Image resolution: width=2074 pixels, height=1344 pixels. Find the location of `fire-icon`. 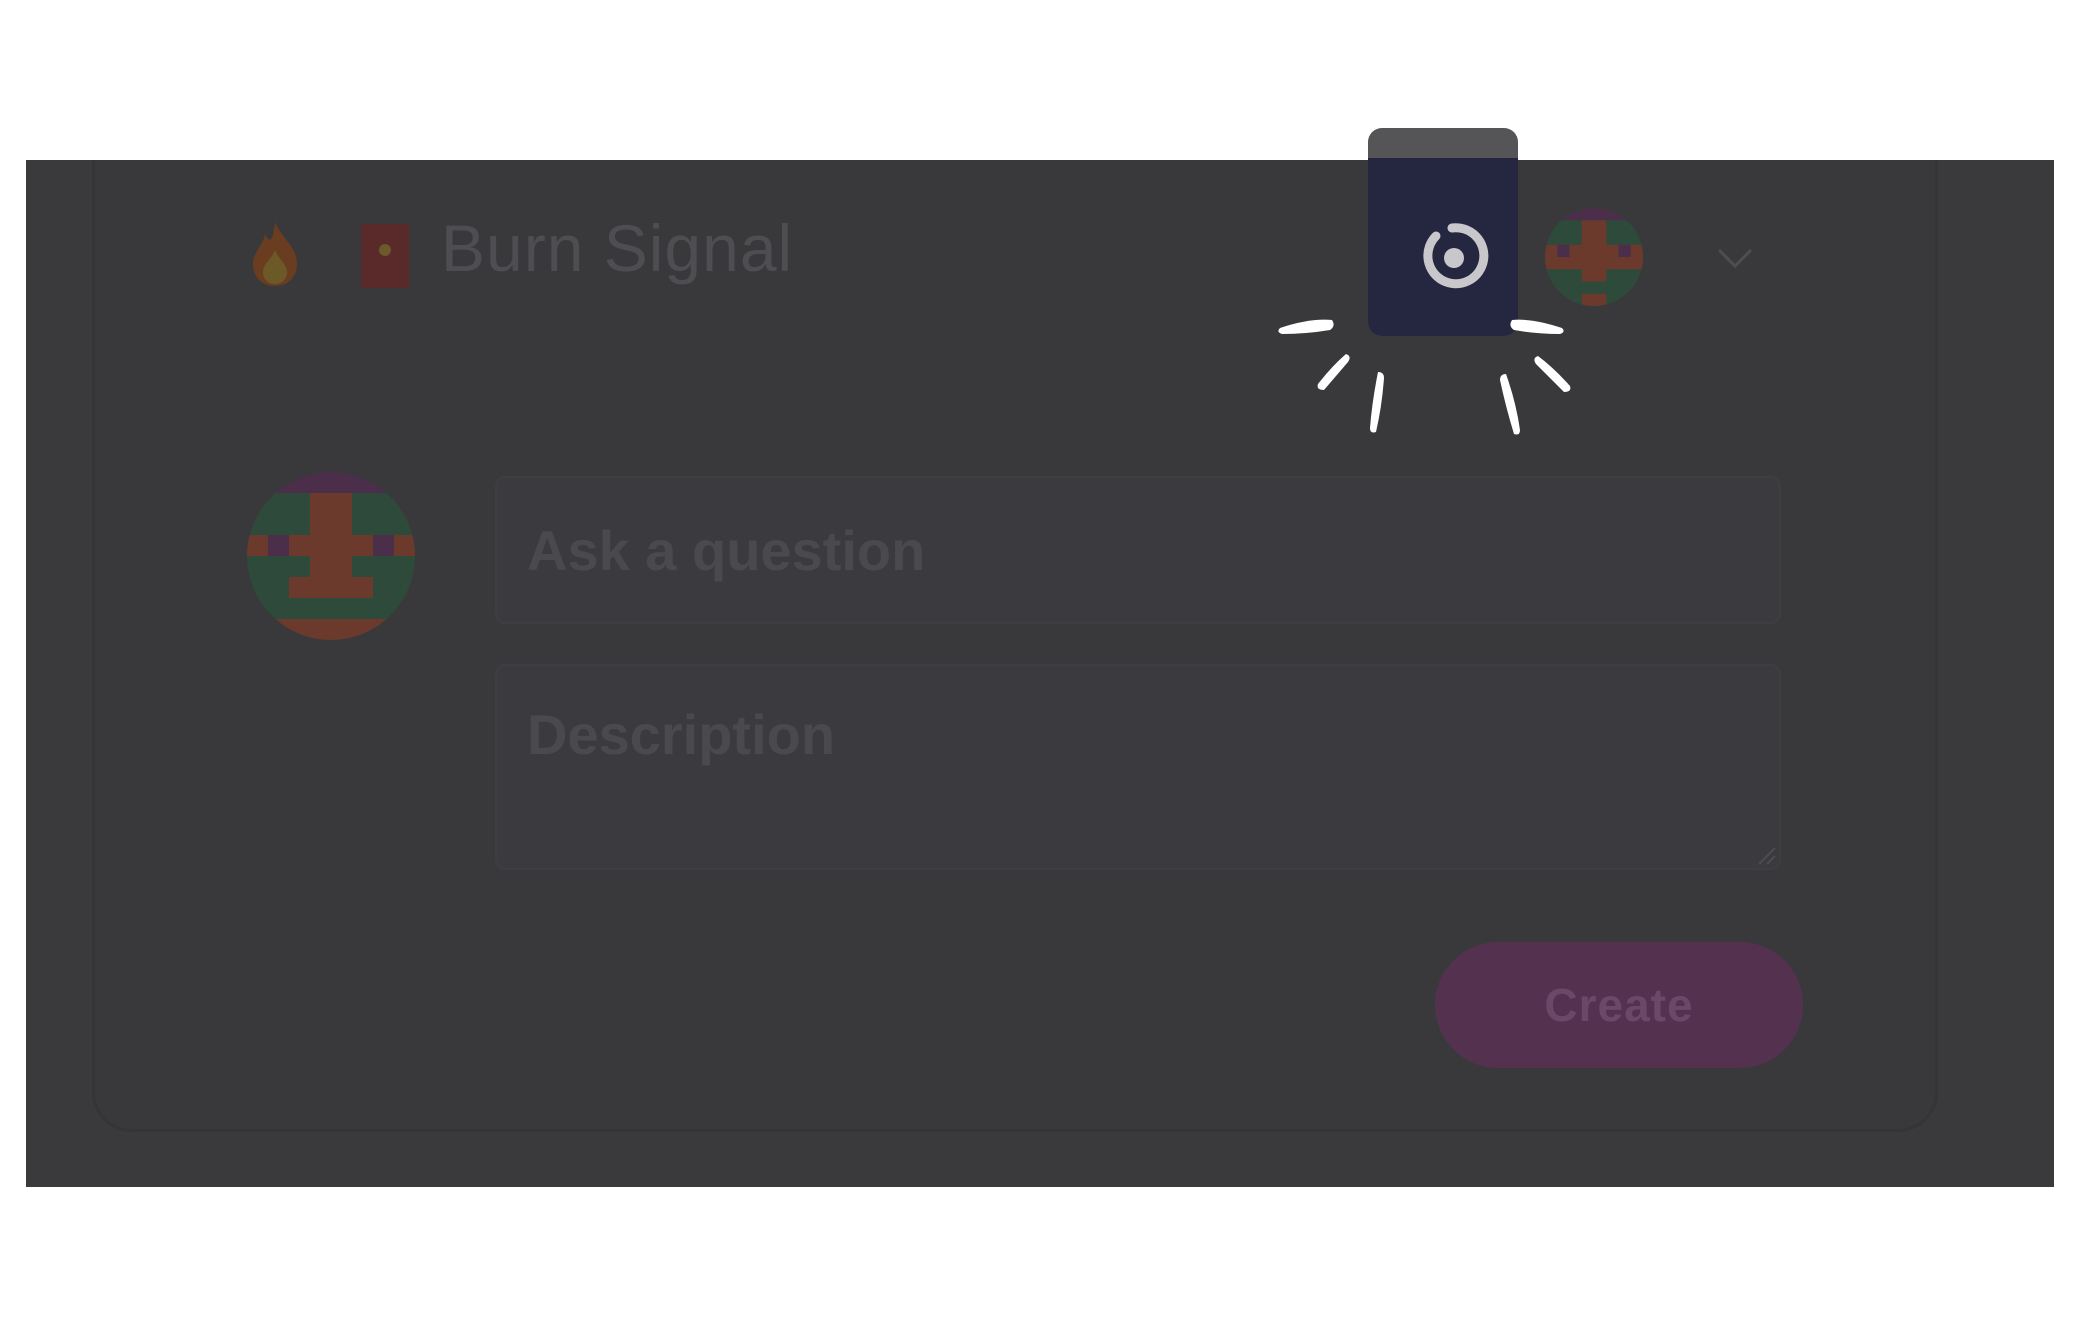

fire-icon is located at coordinates (275, 254).